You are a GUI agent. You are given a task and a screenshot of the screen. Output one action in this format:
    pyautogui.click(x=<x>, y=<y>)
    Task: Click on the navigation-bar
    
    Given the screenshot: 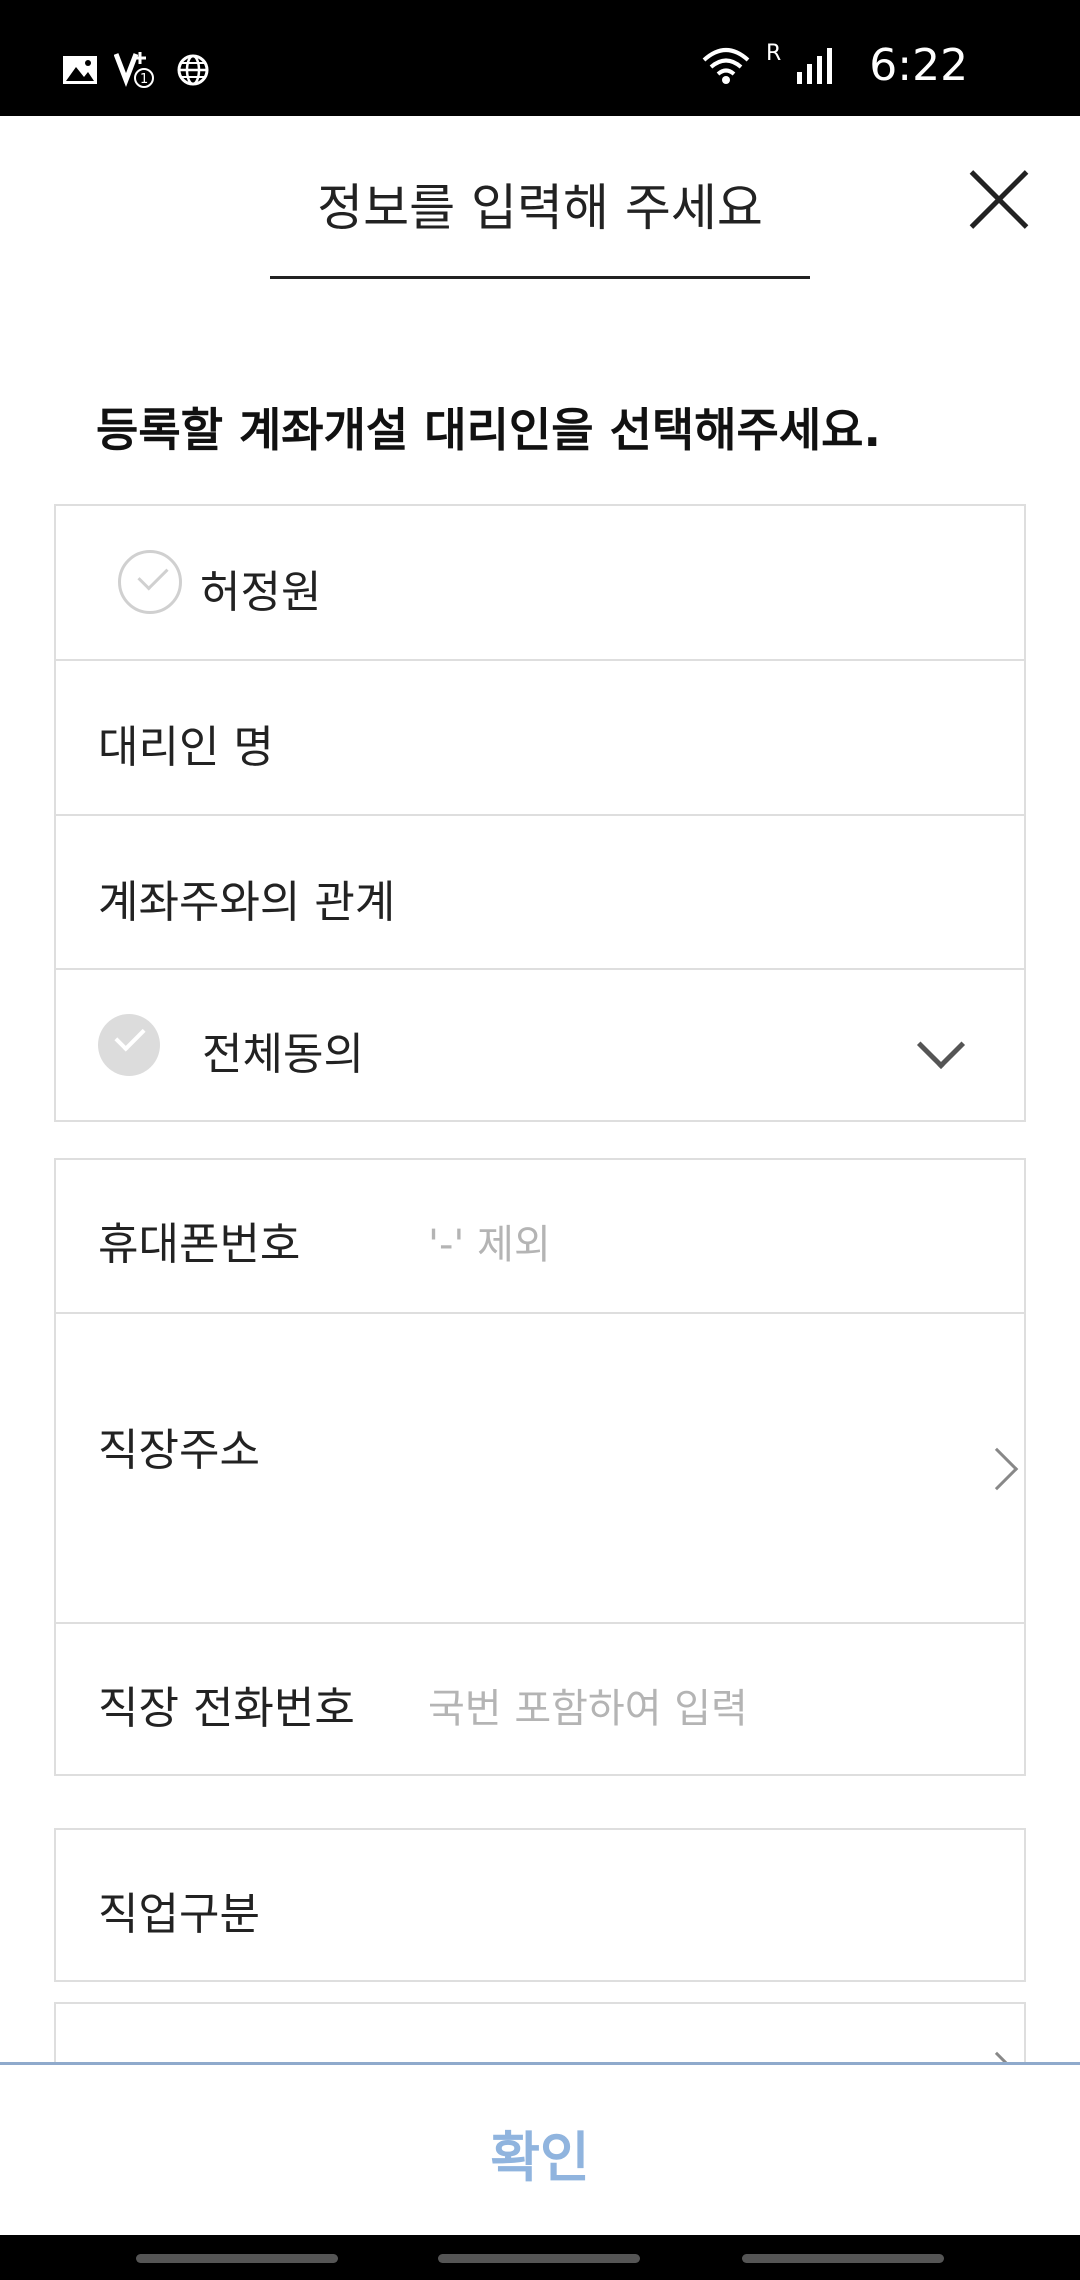 What is the action you would take?
    pyautogui.click(x=540, y=2257)
    